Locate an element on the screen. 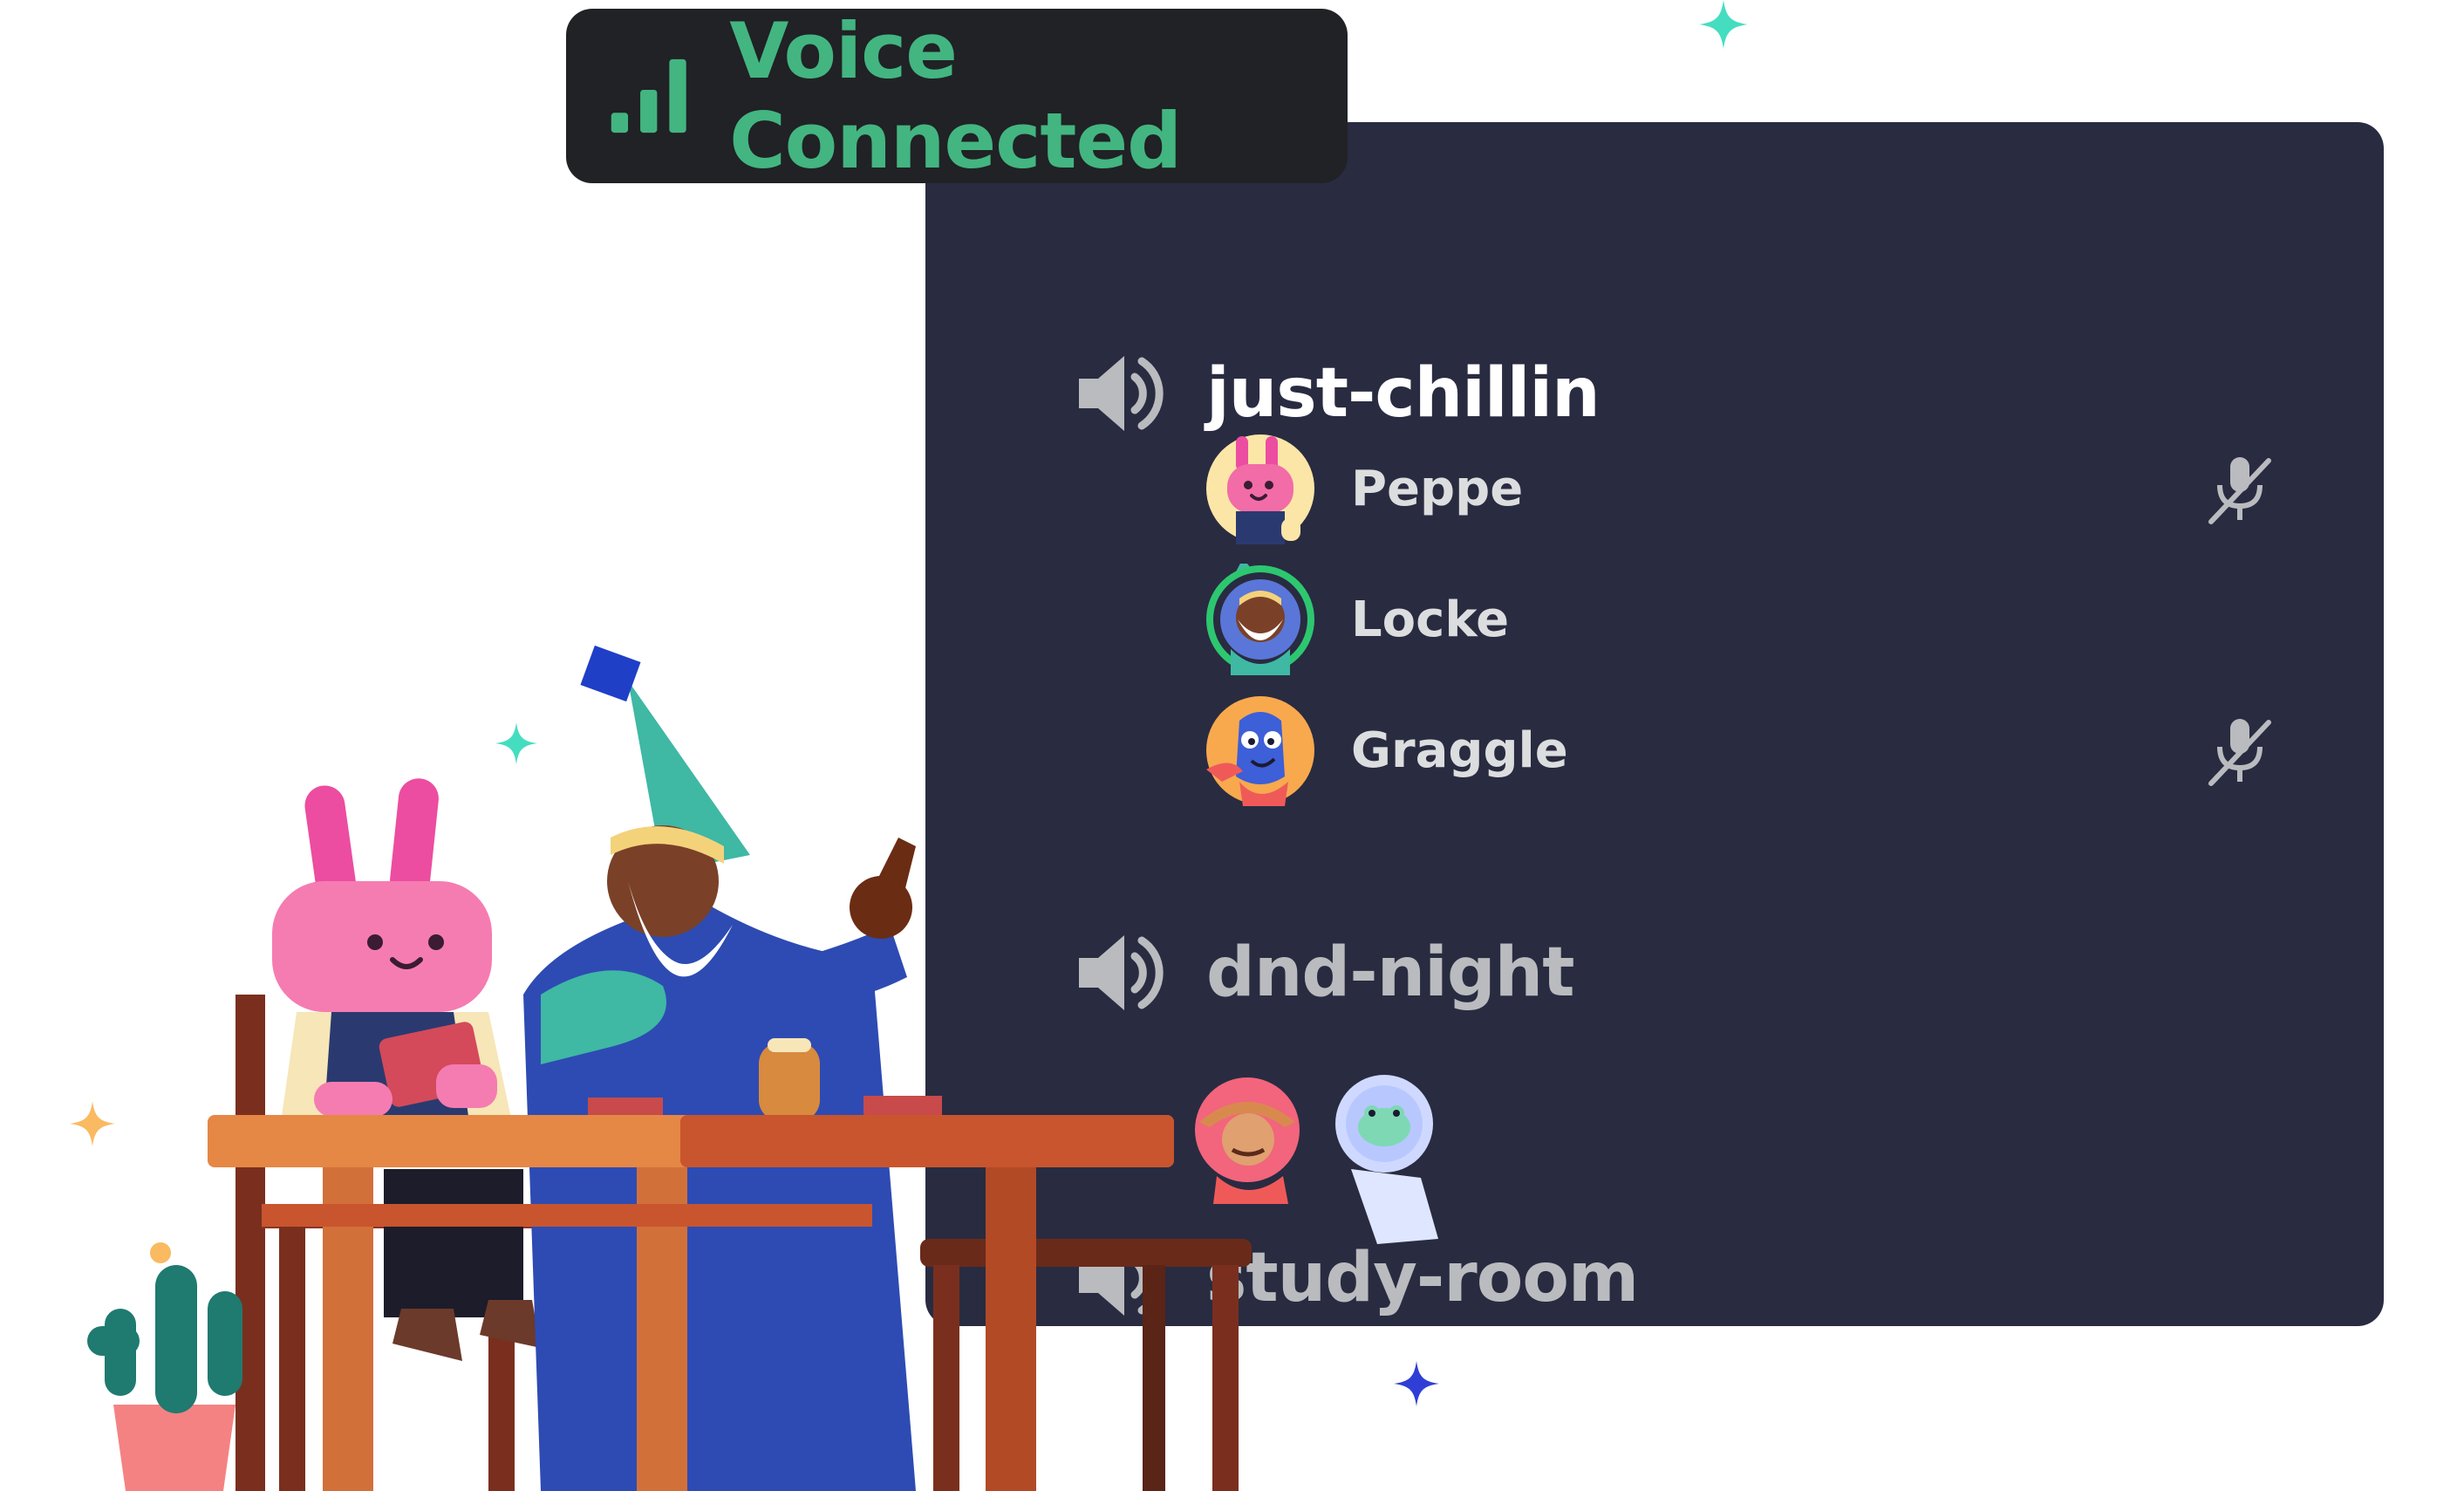 This screenshot has height=1491, width=2464. channel-dnd-night: dnd-night is located at coordinates (1323, 973).